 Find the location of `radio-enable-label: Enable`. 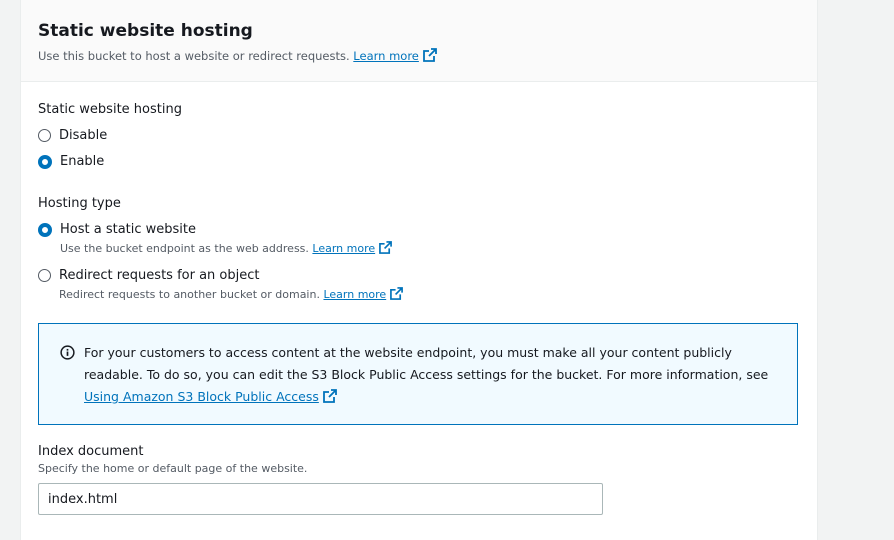

radio-enable-label: Enable is located at coordinates (82, 161).